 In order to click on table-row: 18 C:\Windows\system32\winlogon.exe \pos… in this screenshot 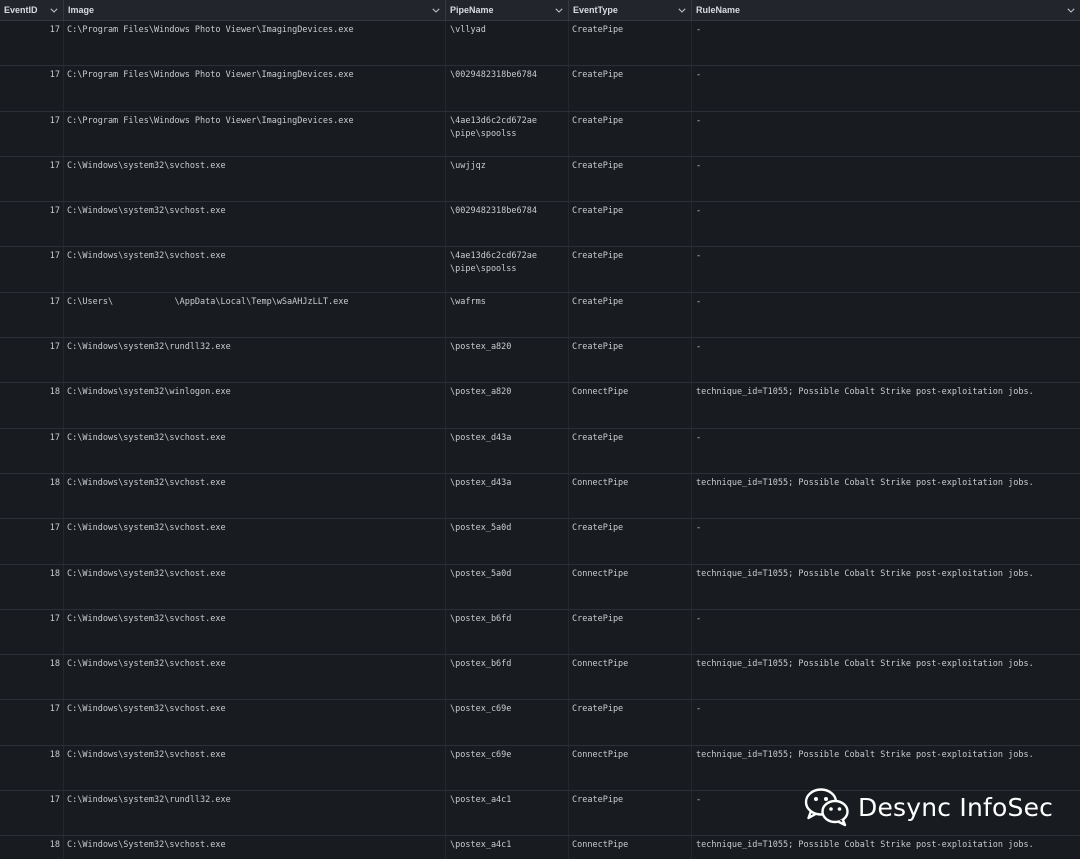, I will do `click(540, 406)`.